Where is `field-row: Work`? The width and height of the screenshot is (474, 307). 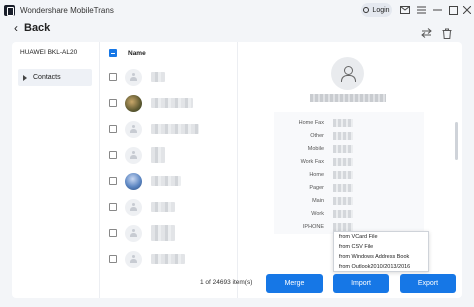
field-row: Work is located at coordinates (349, 213).